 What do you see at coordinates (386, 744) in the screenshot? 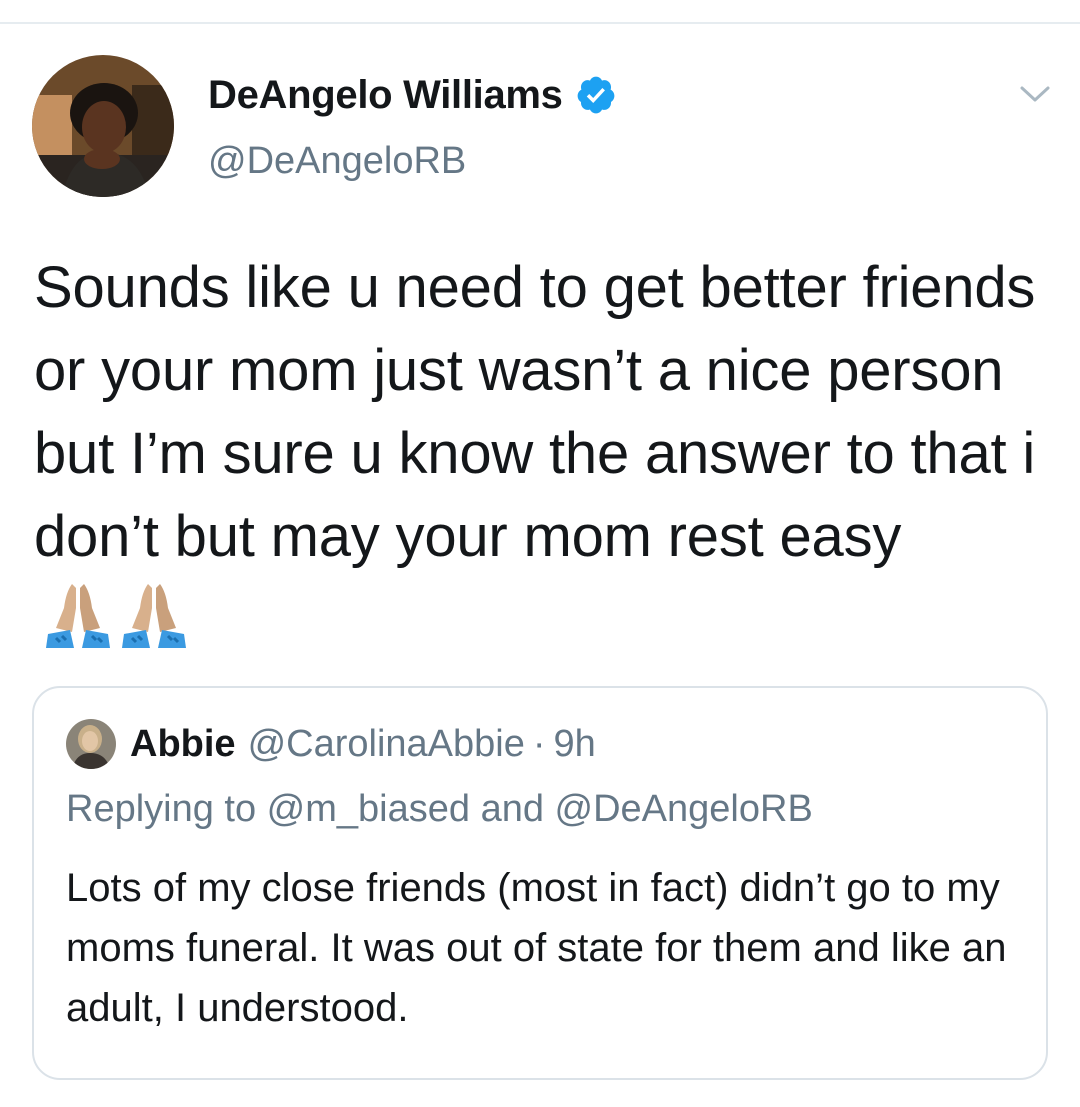
I see `quoted-author-handle: @CarolinaAbbie` at bounding box center [386, 744].